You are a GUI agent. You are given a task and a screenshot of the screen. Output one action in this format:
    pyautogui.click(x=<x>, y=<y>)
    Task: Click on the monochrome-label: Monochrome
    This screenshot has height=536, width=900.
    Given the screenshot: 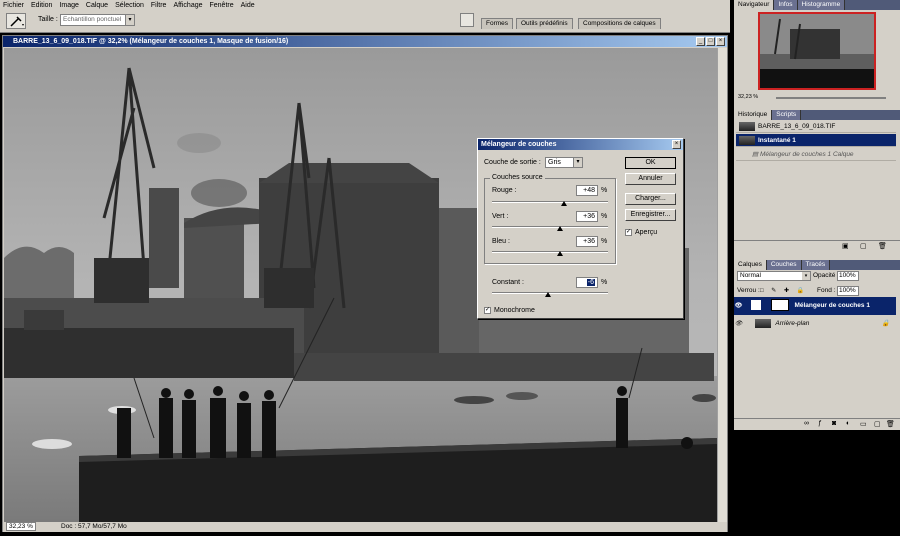 What is the action you would take?
    pyautogui.click(x=514, y=310)
    